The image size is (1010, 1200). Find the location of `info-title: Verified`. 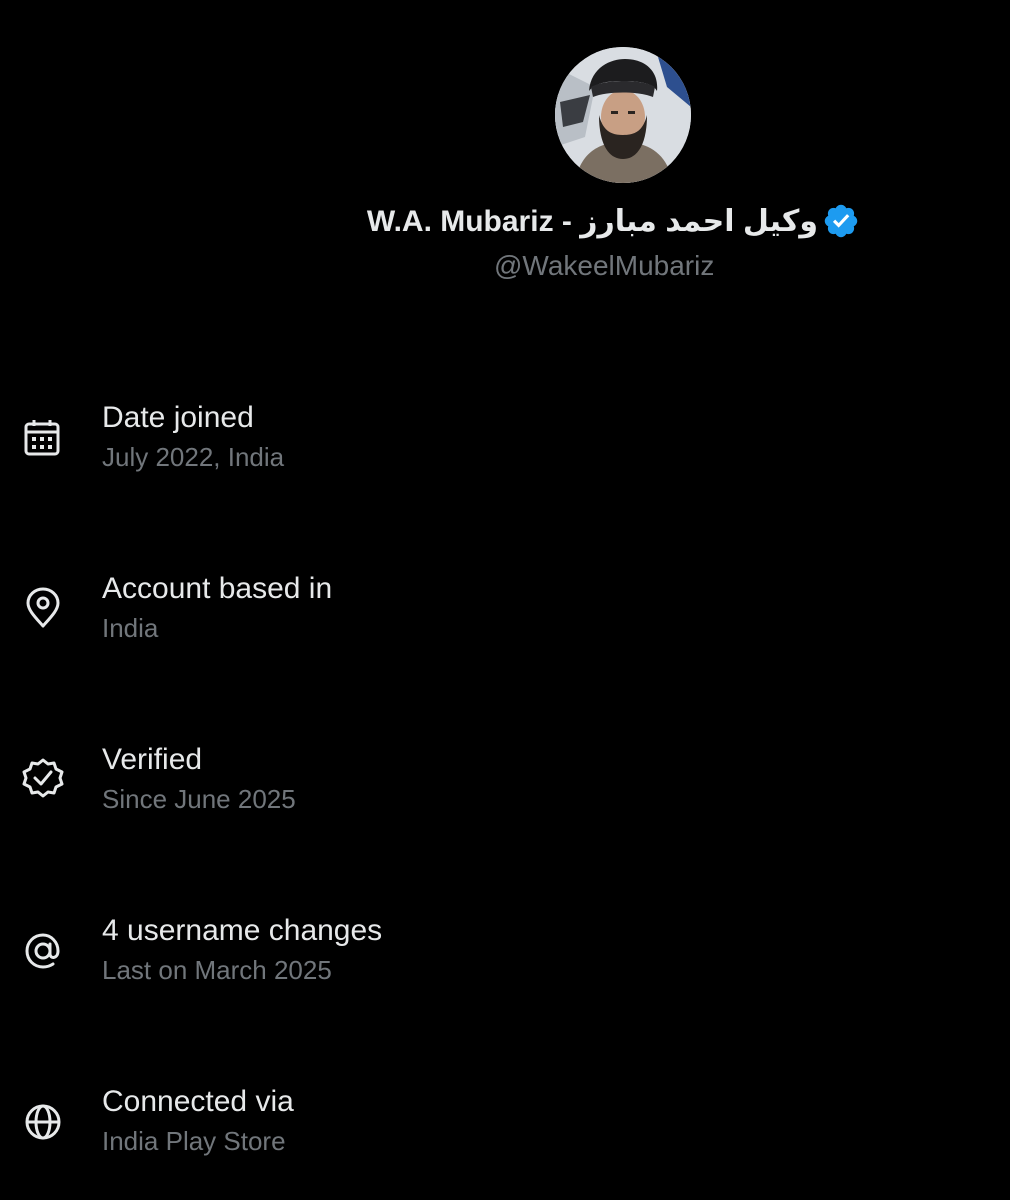

info-title: Verified is located at coordinates (152, 759).